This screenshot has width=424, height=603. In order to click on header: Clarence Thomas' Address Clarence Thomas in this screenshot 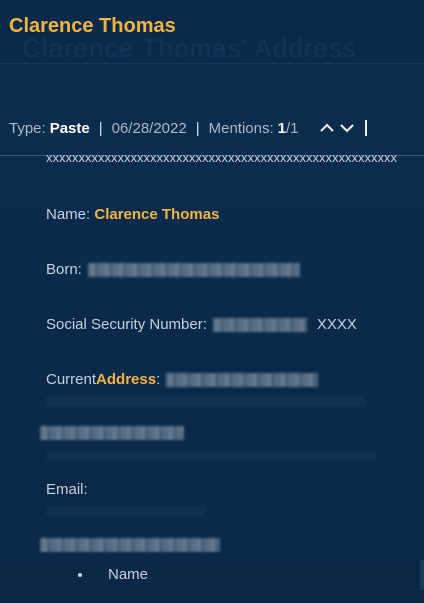, I will do `click(212, 32)`.